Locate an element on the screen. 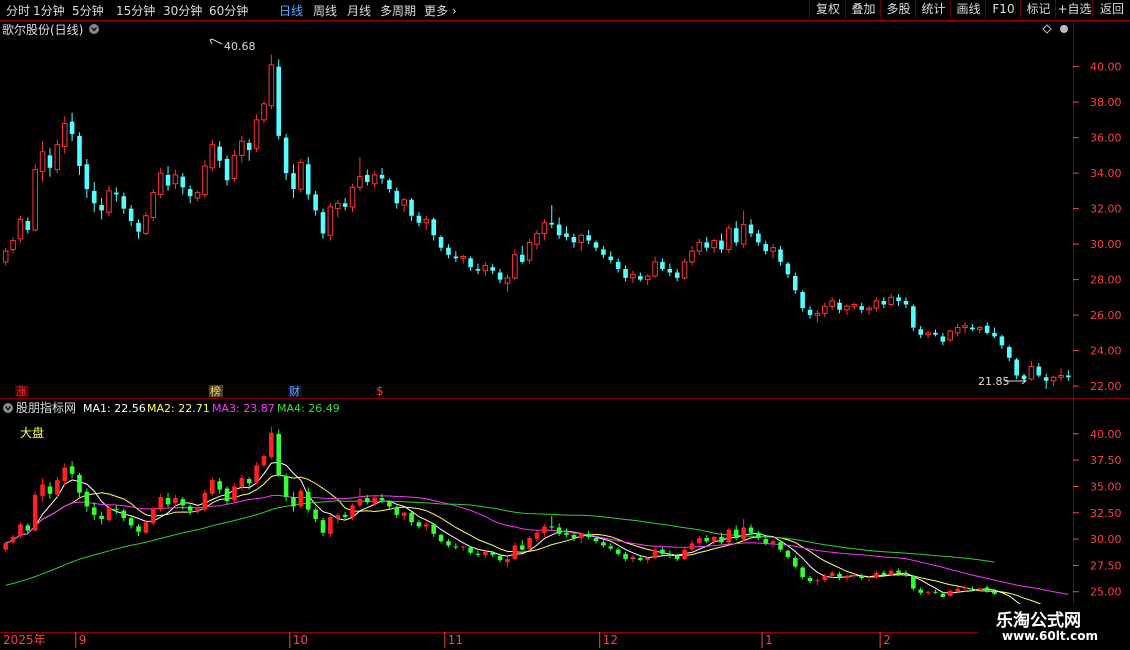 The width and height of the screenshot is (1130, 650). ma4-value: MA4: 26.49 is located at coordinates (308, 408).